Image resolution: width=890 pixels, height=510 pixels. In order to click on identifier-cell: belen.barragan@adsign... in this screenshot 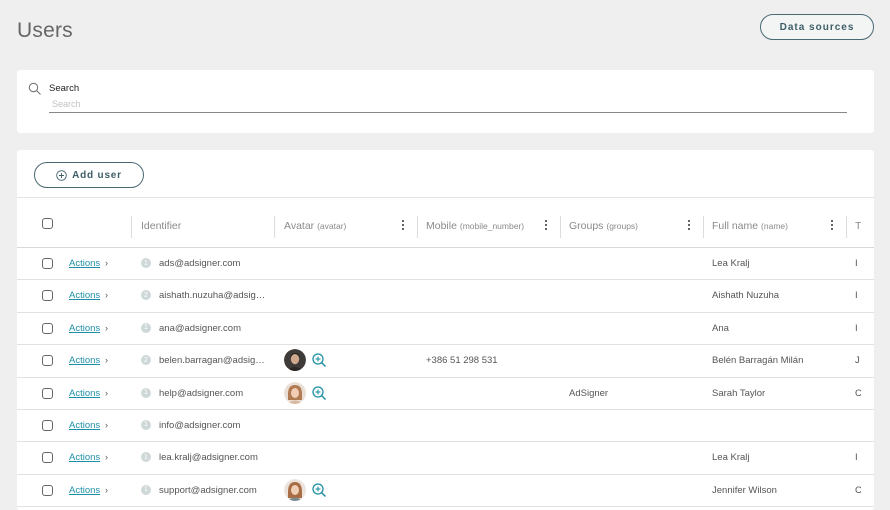, I will do `click(213, 361)`.